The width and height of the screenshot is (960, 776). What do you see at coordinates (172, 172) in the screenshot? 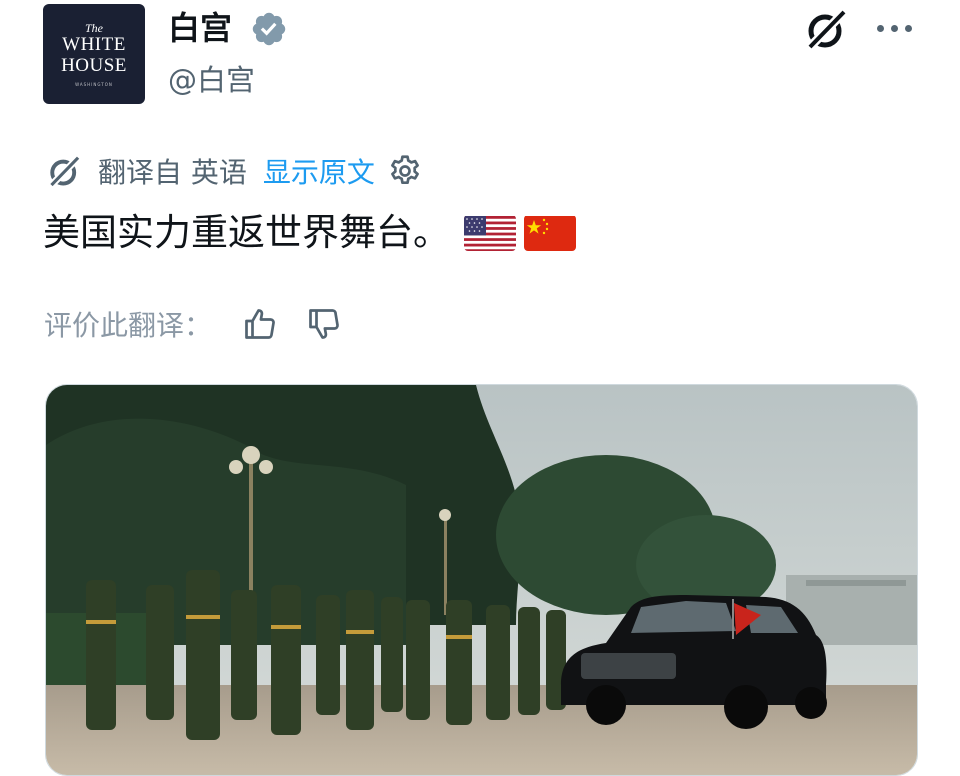
I see `translated-from-label: 翻译自 英语` at bounding box center [172, 172].